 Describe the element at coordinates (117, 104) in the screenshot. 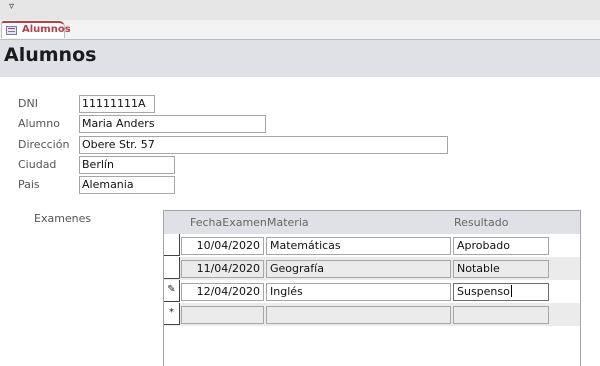

I see `dni-field: 11111111A` at that location.